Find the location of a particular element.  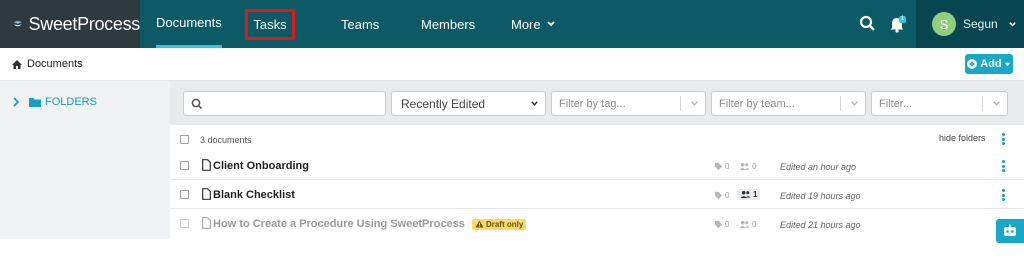

document-title: Blank Checklist is located at coordinates (254, 195).